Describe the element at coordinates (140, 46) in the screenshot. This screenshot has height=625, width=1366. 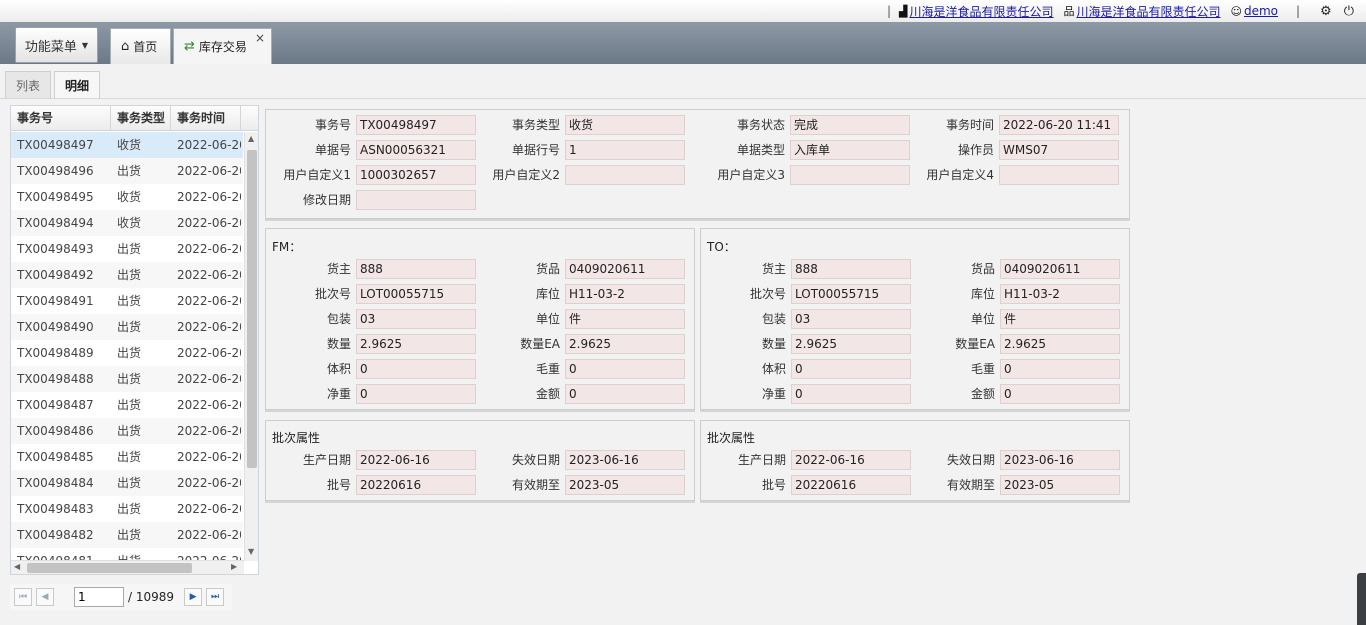
I see `tab-home: ⌂ 首页` at that location.